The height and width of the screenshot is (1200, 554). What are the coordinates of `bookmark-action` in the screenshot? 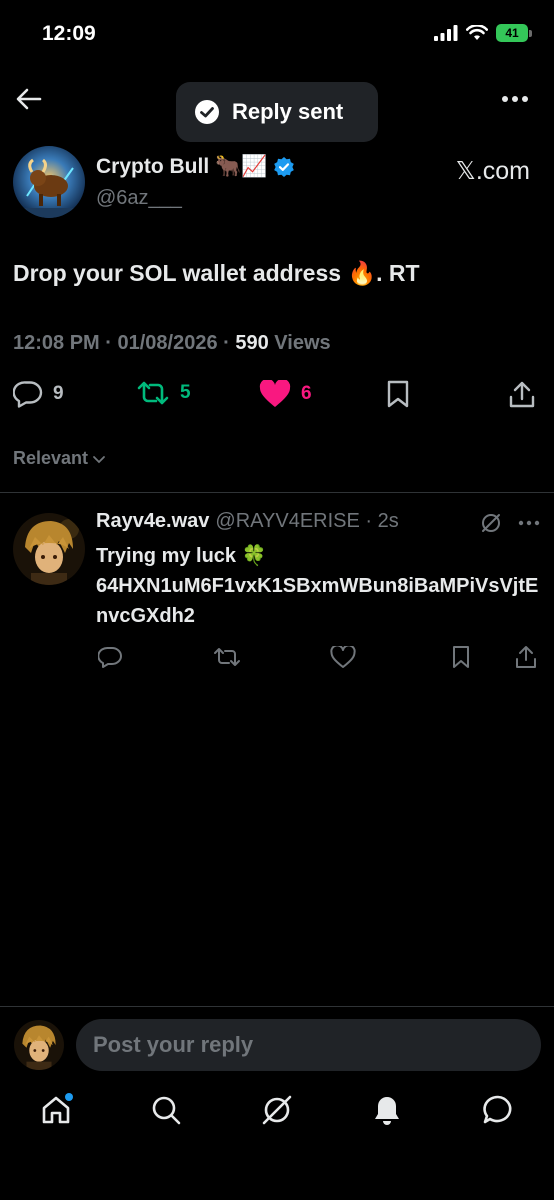 It's located at (398, 394).